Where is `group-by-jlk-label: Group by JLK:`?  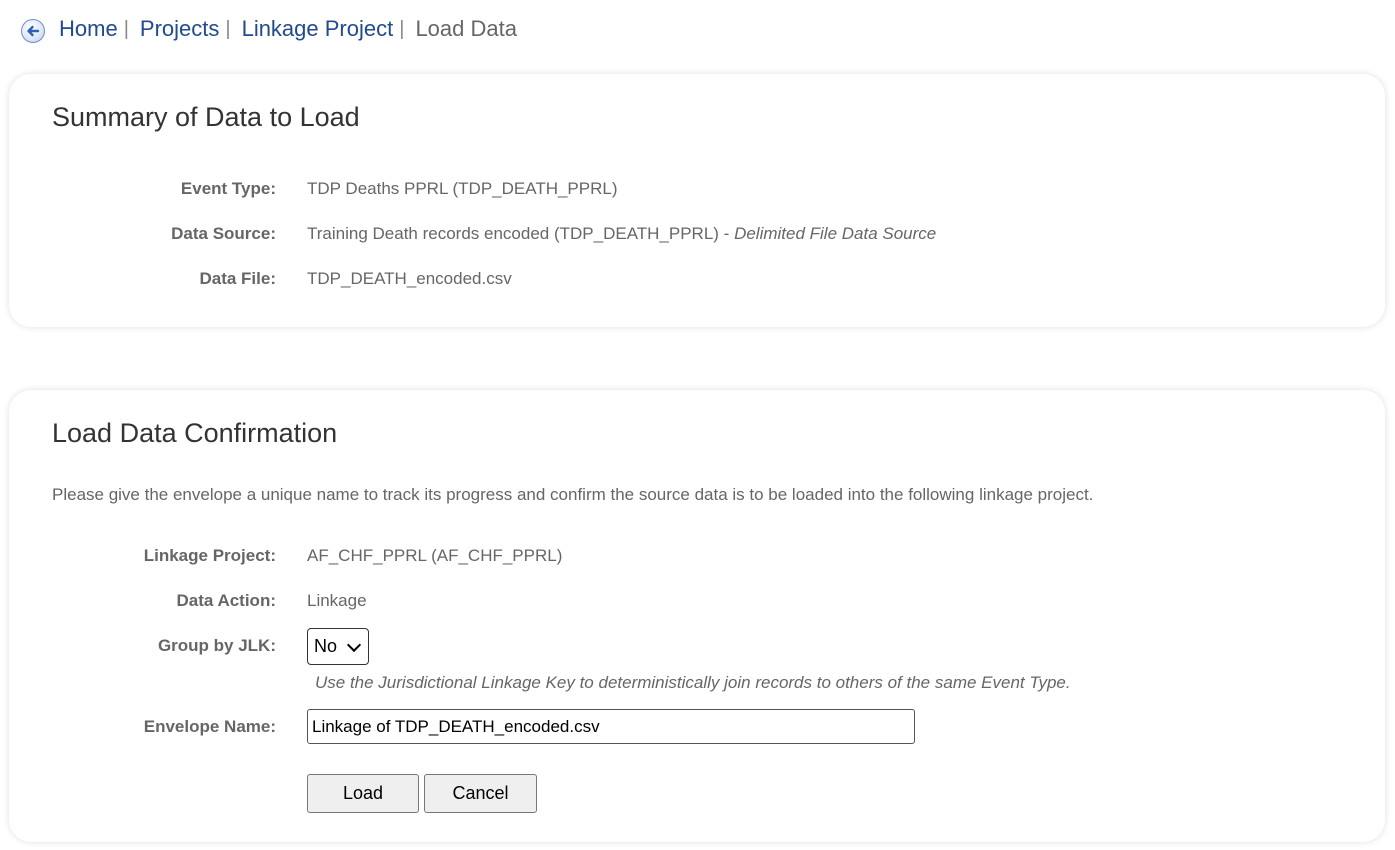
group-by-jlk-label: Group by JLK: is located at coordinates (216, 645).